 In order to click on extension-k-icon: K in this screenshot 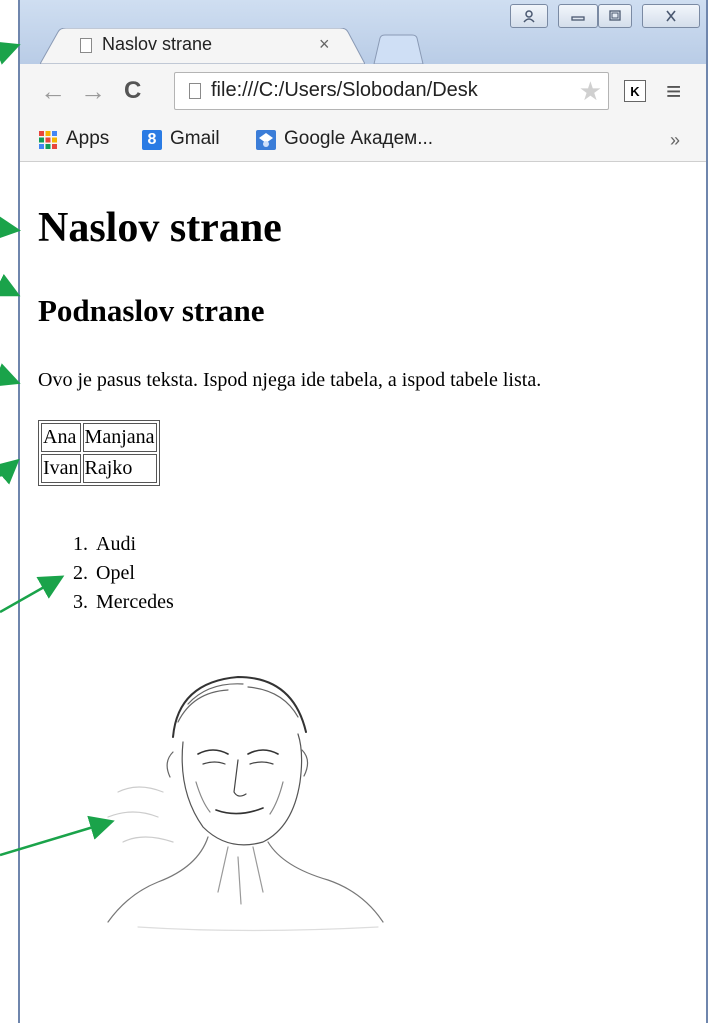, I will do `click(635, 91)`.